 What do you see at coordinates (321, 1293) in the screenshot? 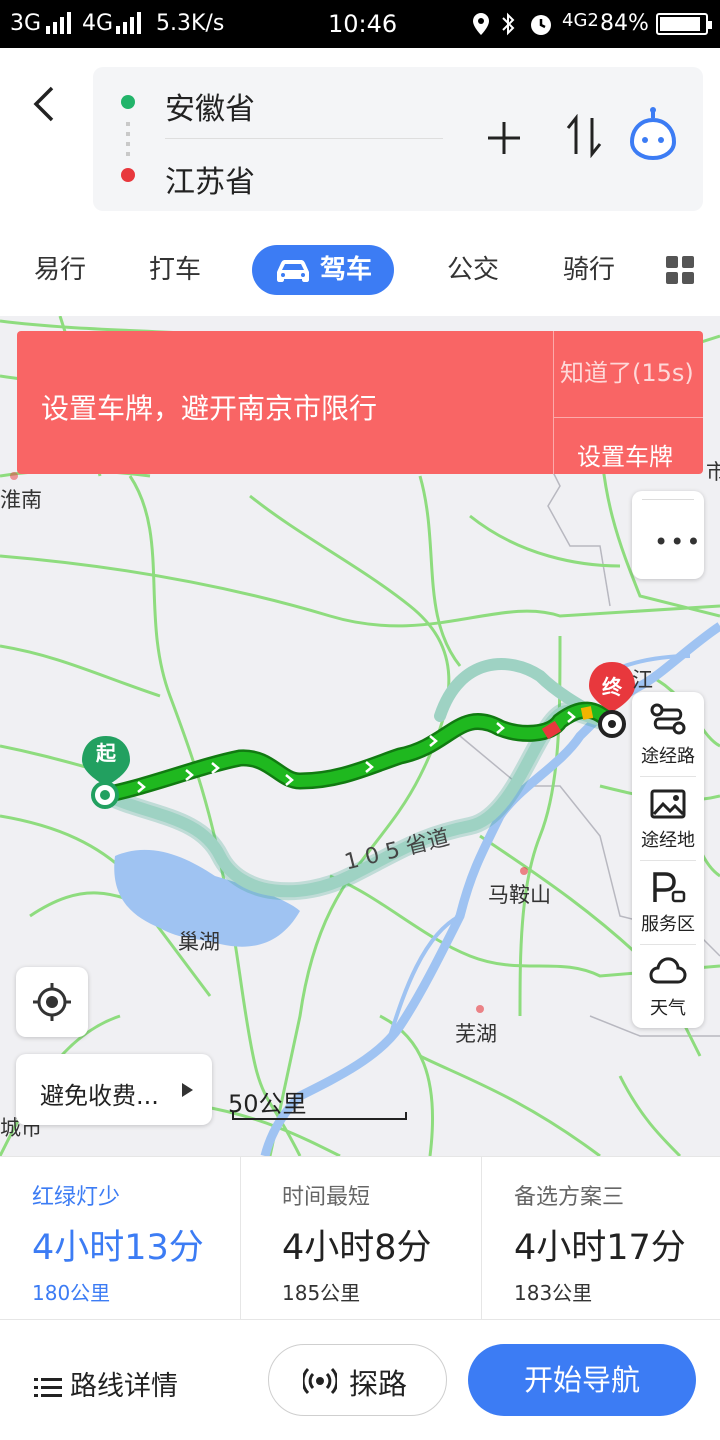
I see `plan-distance: 185公里` at bounding box center [321, 1293].